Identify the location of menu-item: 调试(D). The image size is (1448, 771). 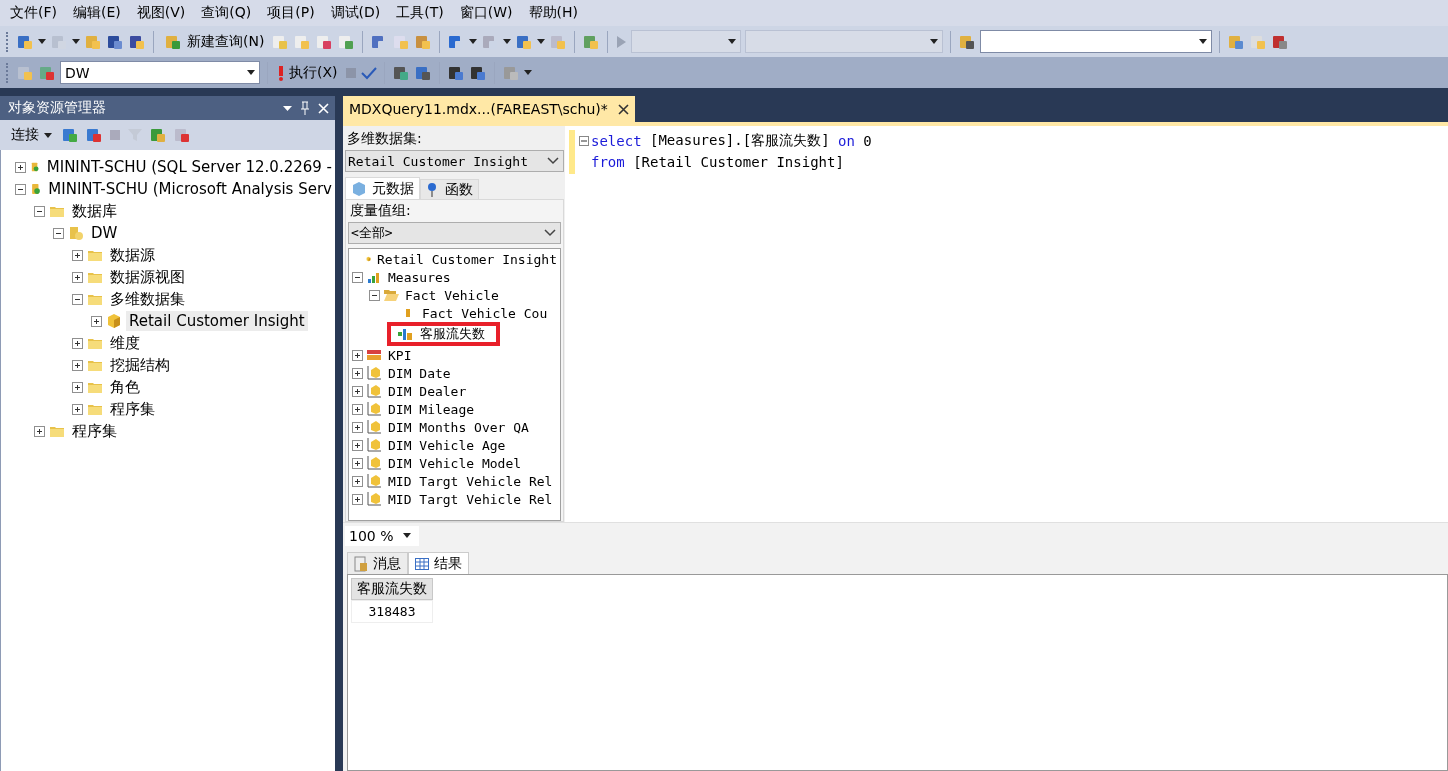
(355, 13).